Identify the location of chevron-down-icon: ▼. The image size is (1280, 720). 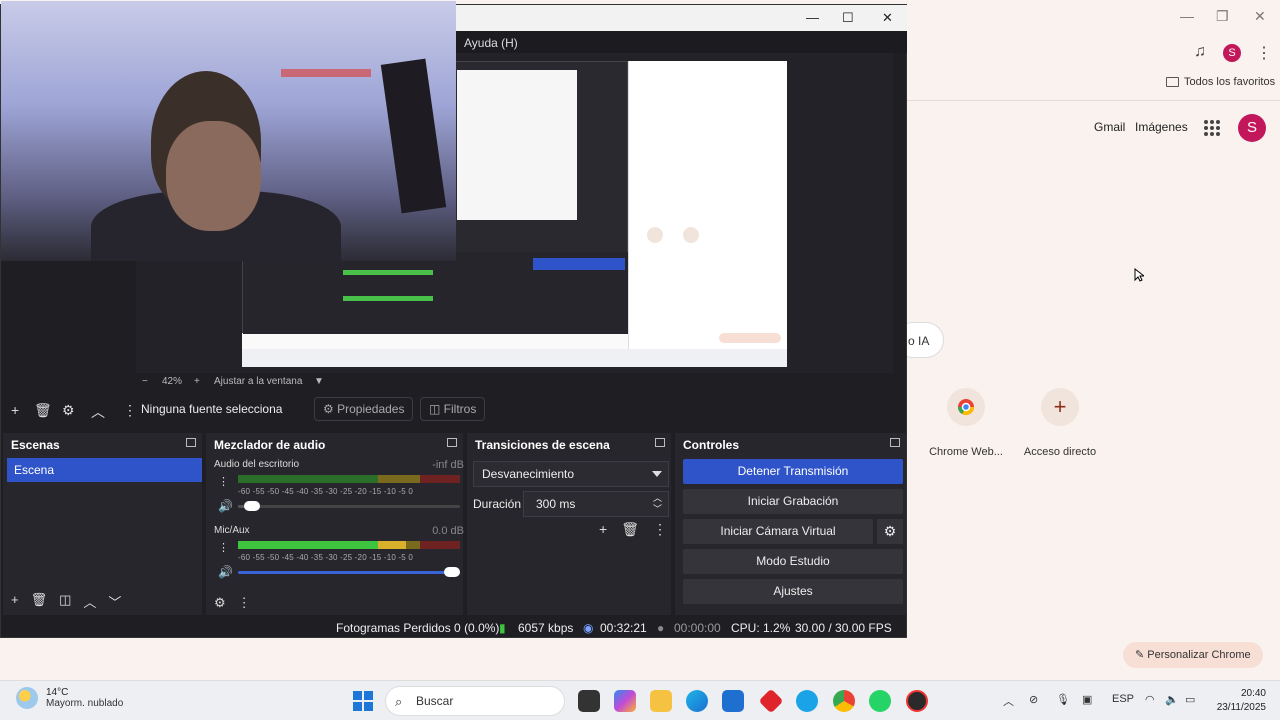
(319, 381).